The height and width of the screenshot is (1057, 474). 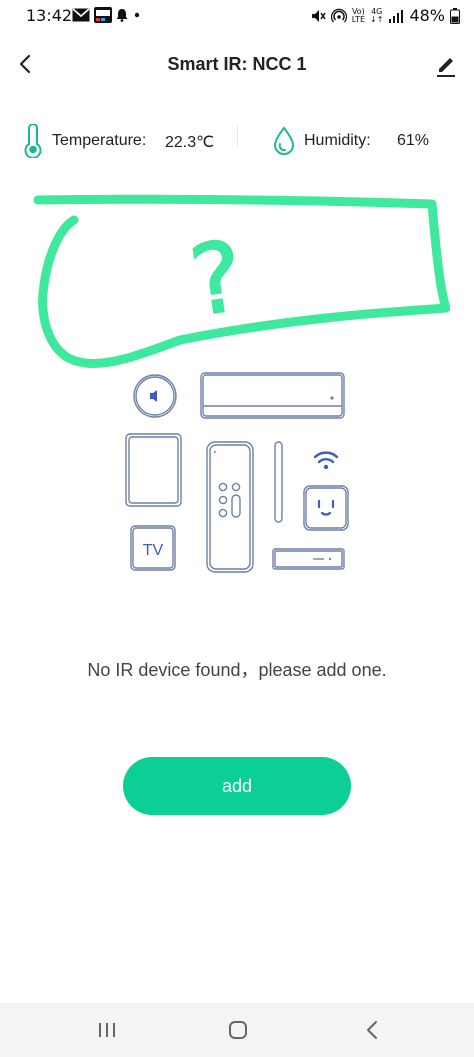 I want to click on edit-button, so click(x=446, y=64).